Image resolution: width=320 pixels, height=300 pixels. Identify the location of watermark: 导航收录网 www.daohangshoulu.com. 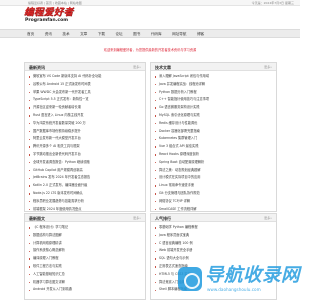
(239, 281).